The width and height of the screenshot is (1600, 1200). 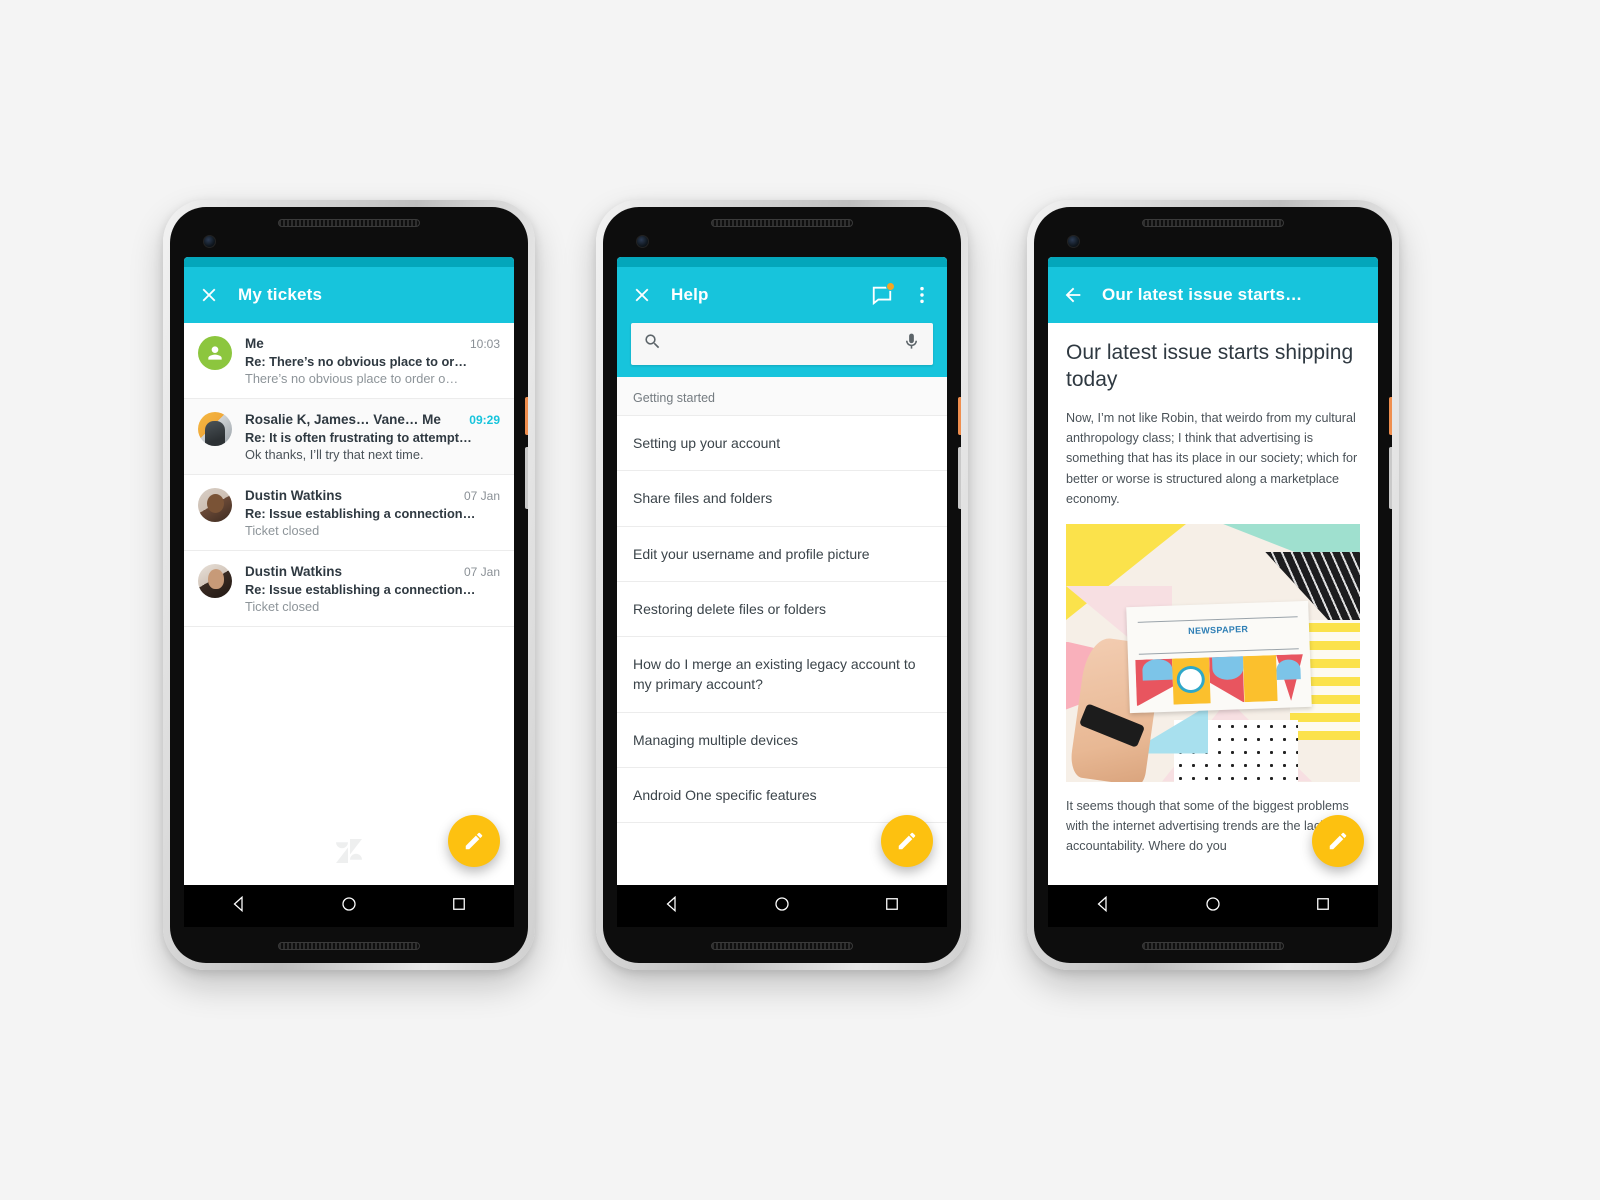 What do you see at coordinates (484, 420) in the screenshot?
I see `ticket-time: 09:29` at bounding box center [484, 420].